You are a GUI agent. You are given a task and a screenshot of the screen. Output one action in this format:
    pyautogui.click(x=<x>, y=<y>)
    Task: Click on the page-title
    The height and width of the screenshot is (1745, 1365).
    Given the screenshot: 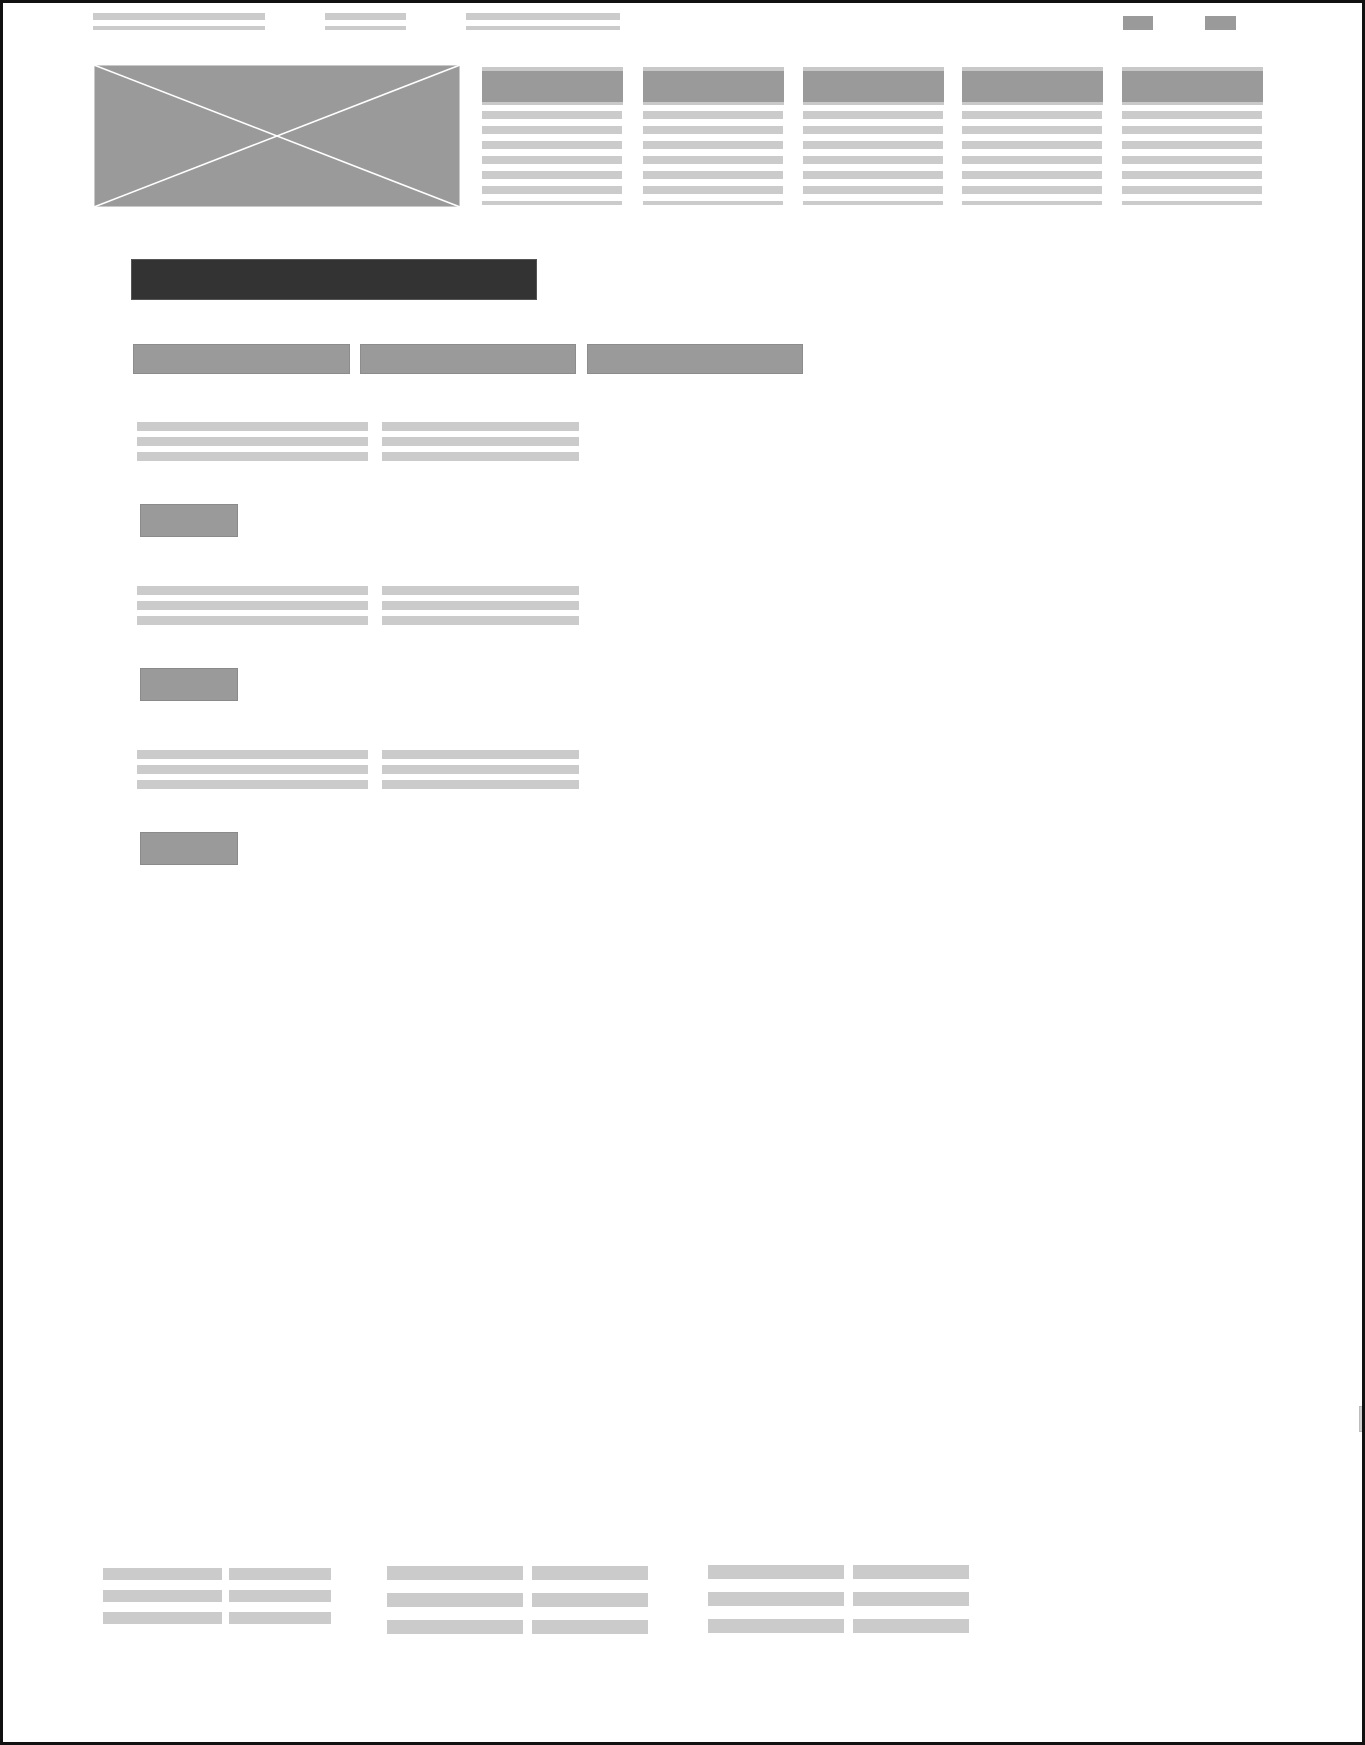 What is the action you would take?
    pyautogui.click(x=334, y=279)
    